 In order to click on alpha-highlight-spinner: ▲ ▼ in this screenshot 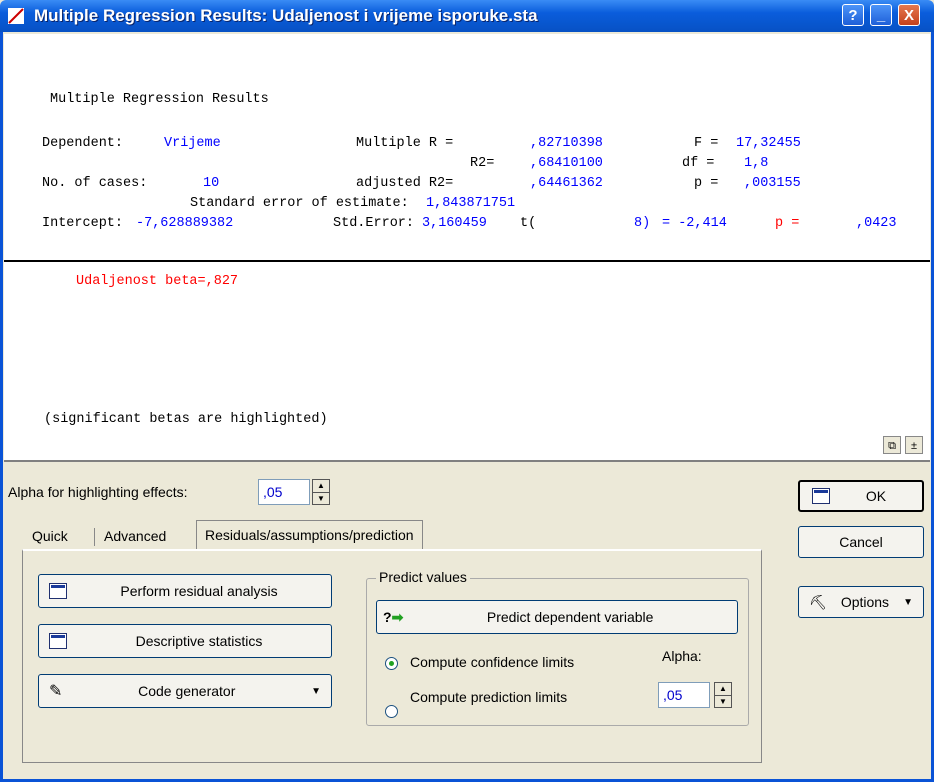, I will do `click(321, 492)`.